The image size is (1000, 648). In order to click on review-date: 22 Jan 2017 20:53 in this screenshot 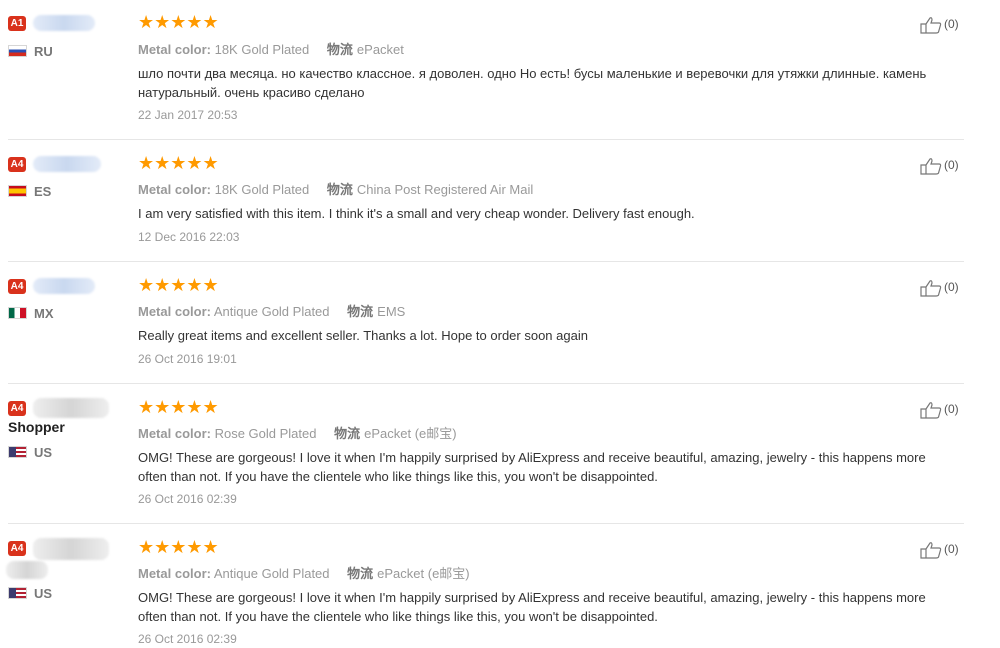, I will do `click(188, 115)`.